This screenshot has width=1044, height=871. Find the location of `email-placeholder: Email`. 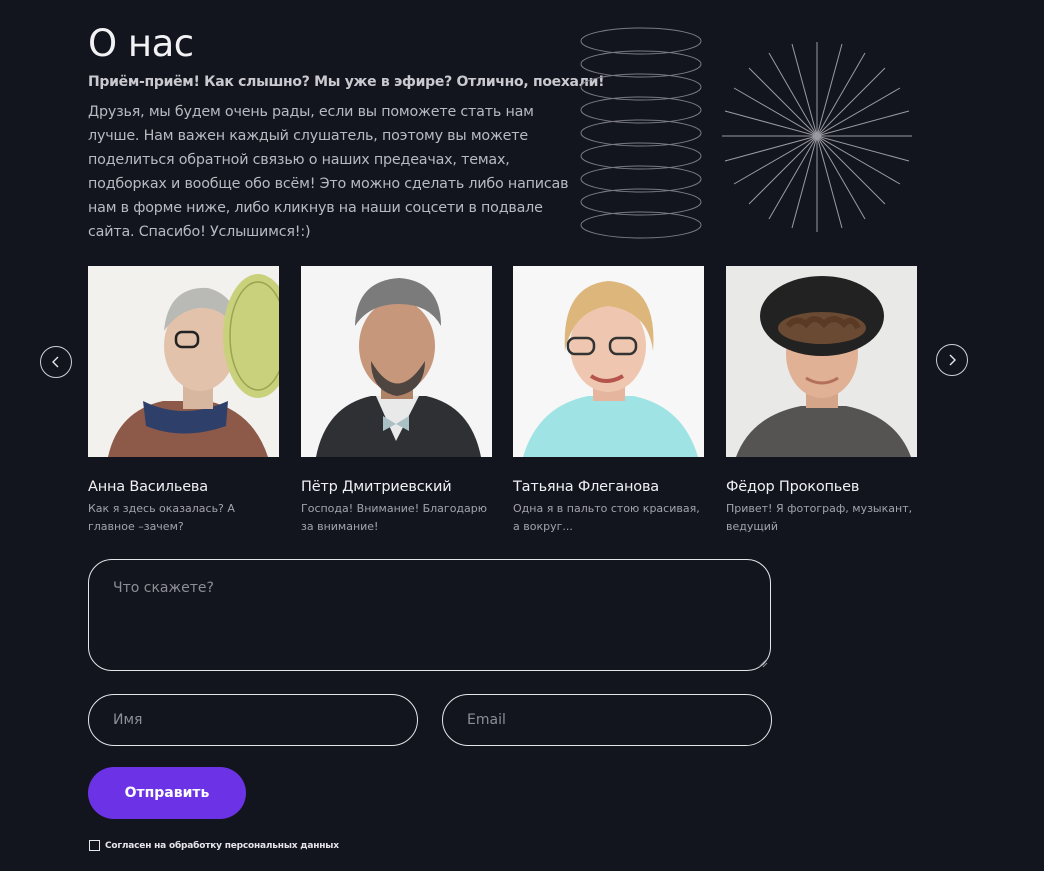

email-placeholder: Email is located at coordinates (486, 720).